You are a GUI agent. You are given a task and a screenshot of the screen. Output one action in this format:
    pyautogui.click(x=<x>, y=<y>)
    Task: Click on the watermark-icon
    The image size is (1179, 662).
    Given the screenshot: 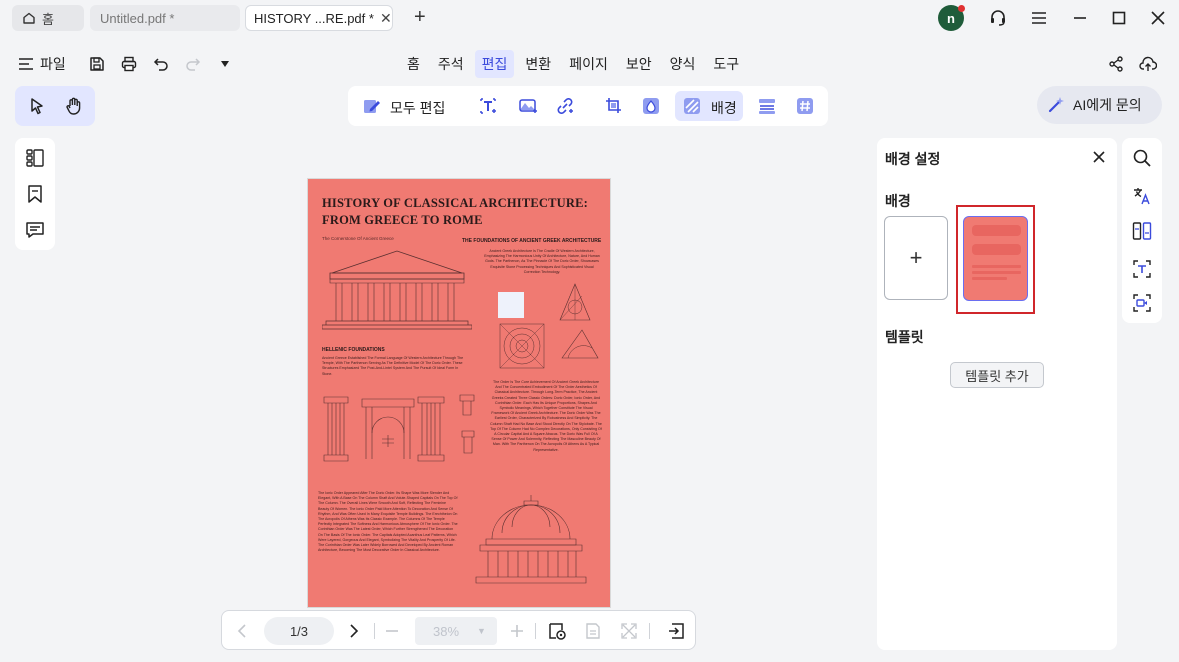 What is the action you would take?
    pyautogui.click(x=651, y=106)
    